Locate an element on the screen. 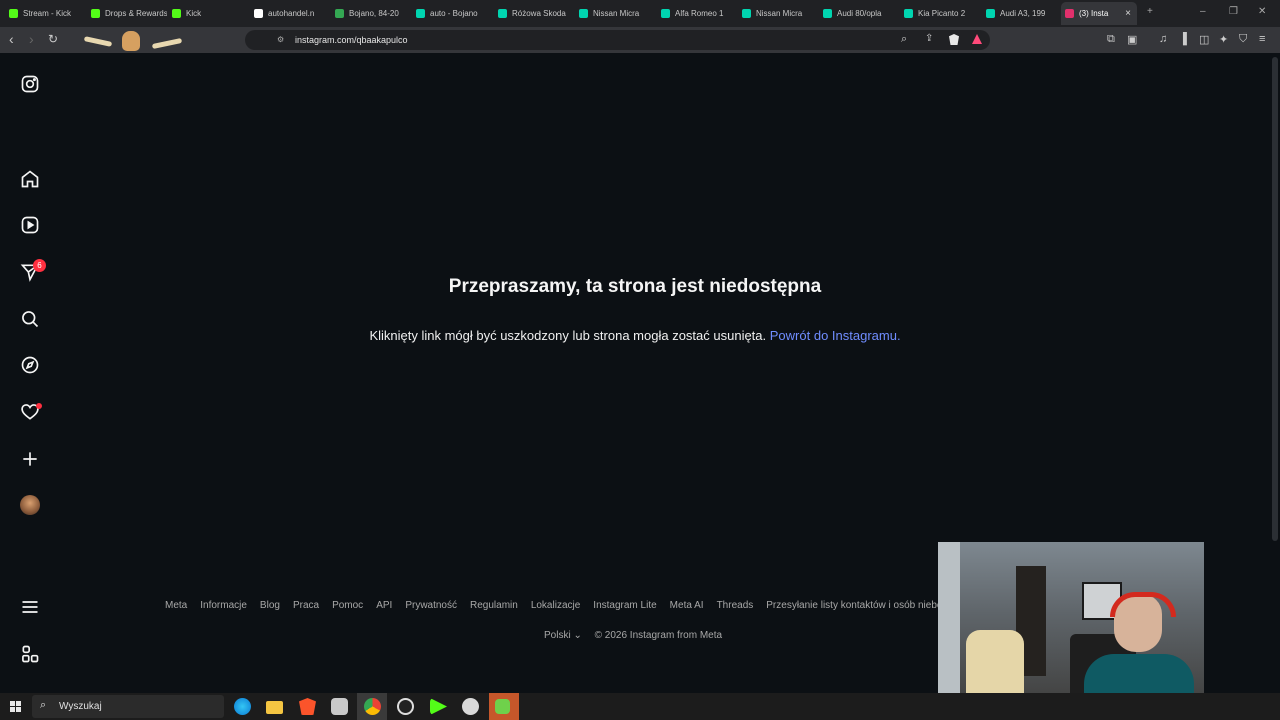  file-explorer-icon is located at coordinates (274, 707).